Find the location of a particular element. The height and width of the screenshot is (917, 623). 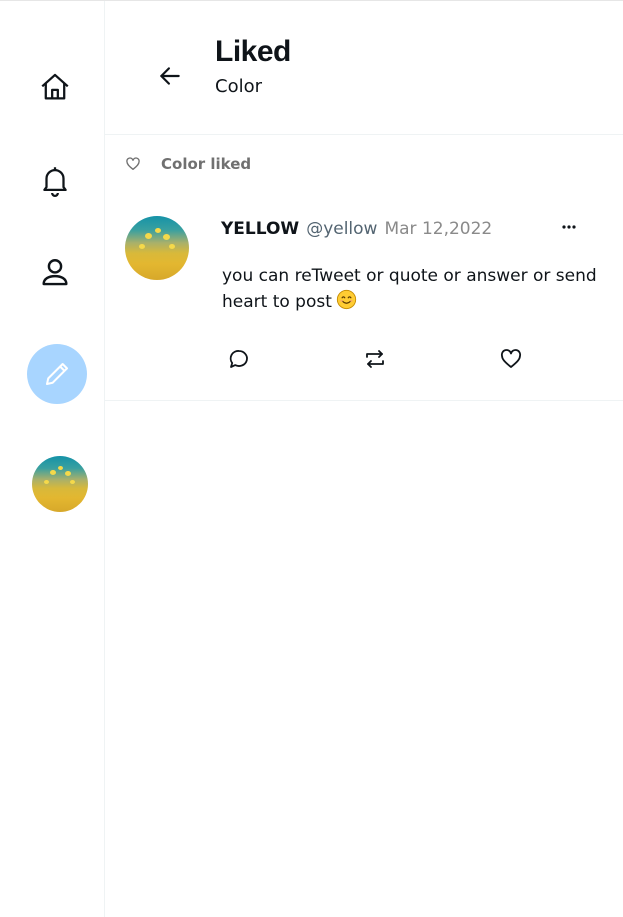

back-button is located at coordinates (170, 76).